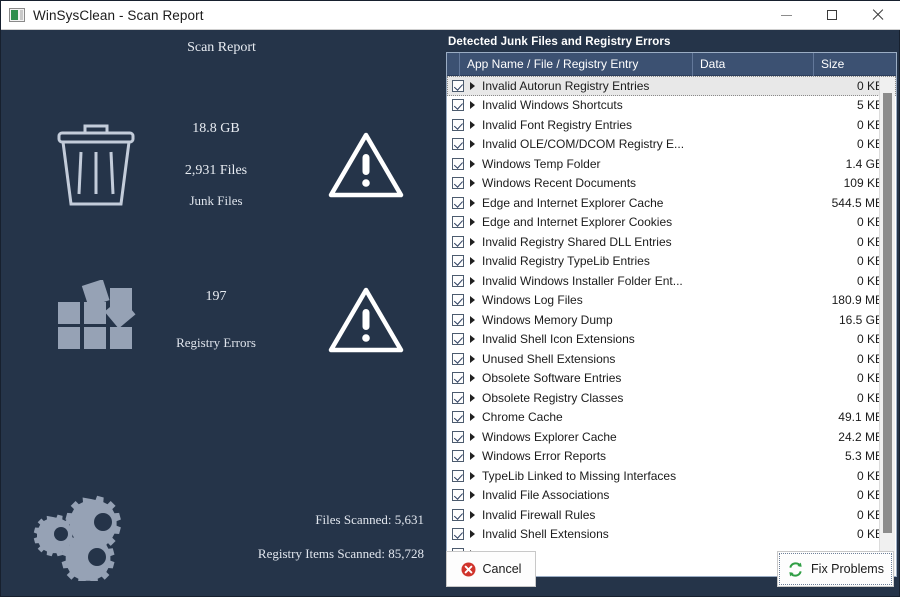  Describe the element at coordinates (671, 320) in the screenshot. I see `table-row: Windows Memory Dump 16.5 GB` at that location.